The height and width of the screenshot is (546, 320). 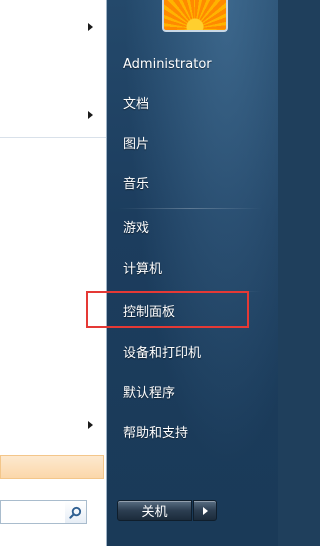 I want to click on menu-item-documents: 文档, so click(x=136, y=105).